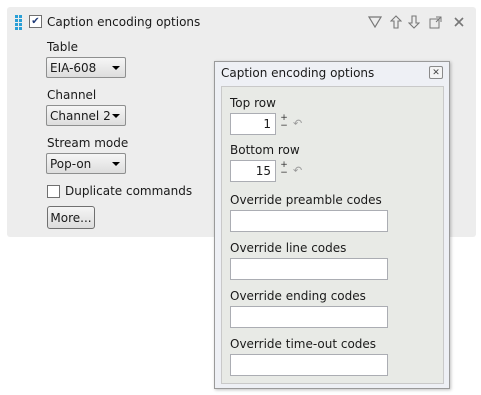  Describe the element at coordinates (436, 72) in the screenshot. I see `close-icon: ✕` at that location.